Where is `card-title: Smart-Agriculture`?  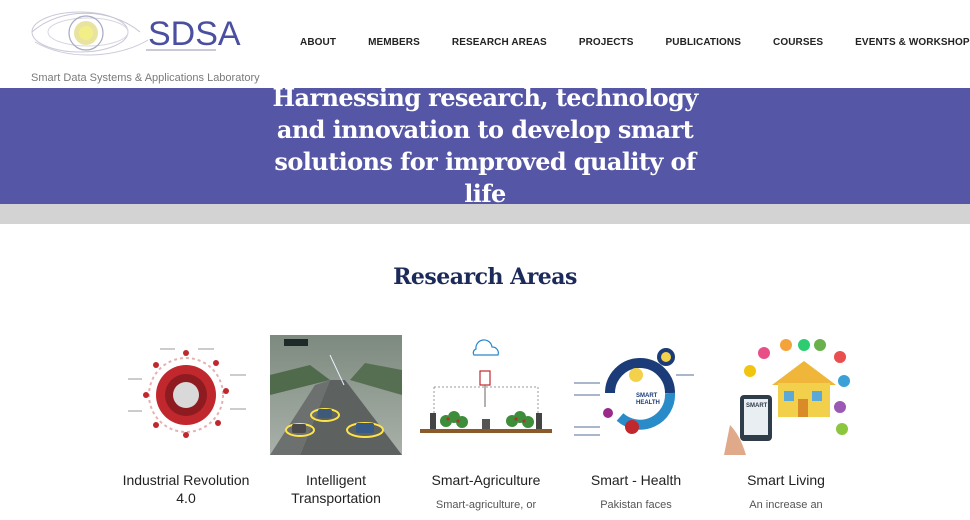
card-title: Smart-Agriculture is located at coordinates (486, 480).